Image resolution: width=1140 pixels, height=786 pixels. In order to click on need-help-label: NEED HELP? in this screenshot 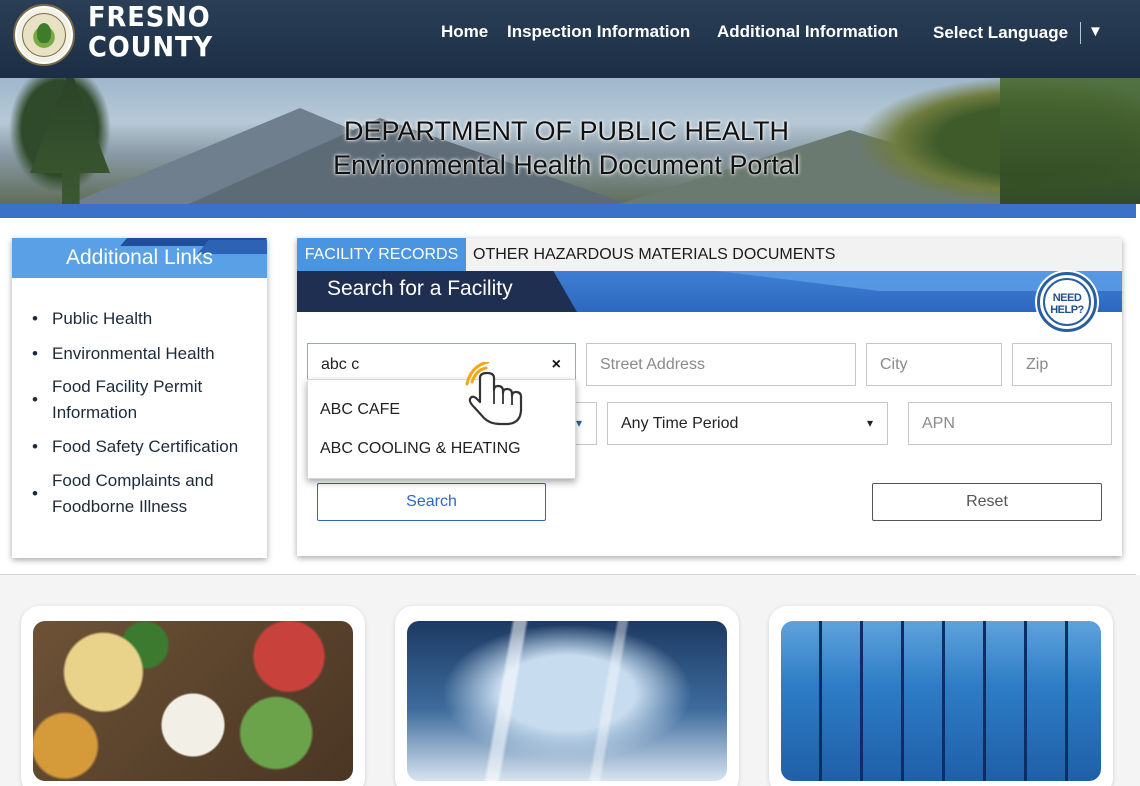, I will do `click(1067, 302)`.